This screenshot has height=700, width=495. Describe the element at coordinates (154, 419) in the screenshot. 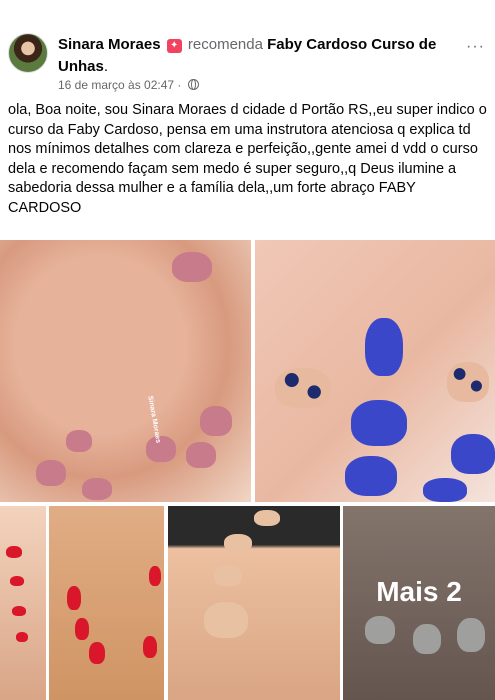

I see `photo-watermark: Sinara Moraes` at that location.